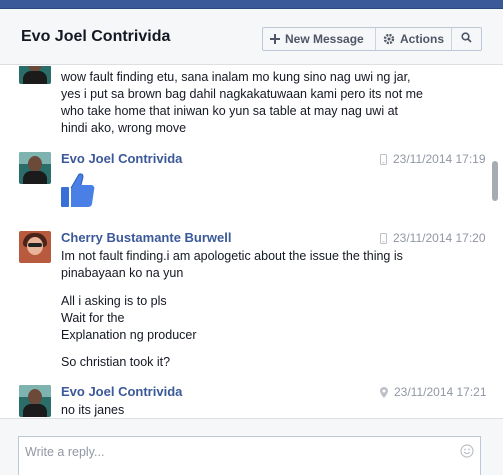 The width and height of the screenshot is (503, 475). I want to click on actions-label: Actions, so click(422, 39).